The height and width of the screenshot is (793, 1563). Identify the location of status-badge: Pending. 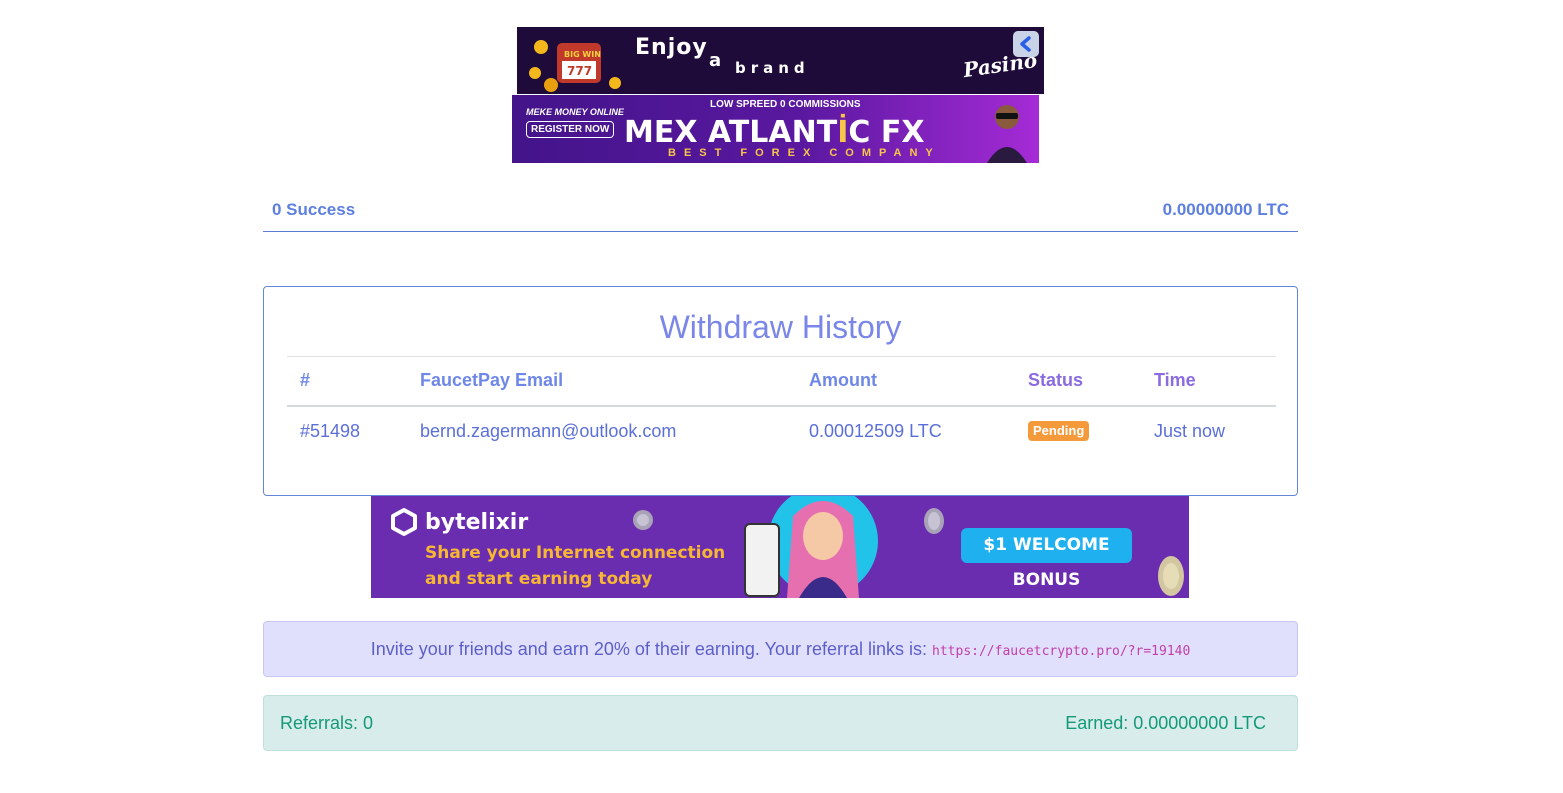
(1059, 431).